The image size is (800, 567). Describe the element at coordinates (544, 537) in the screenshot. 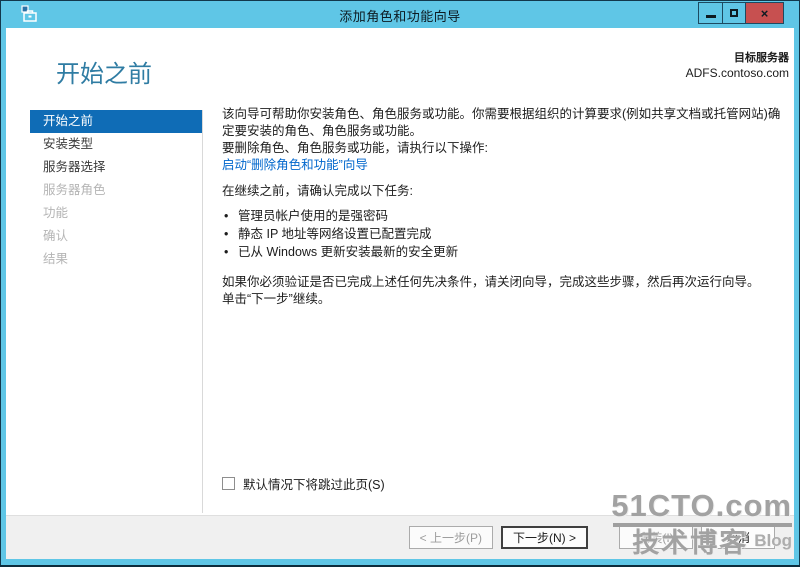

I see `next-button: 下一步(N) >` at that location.